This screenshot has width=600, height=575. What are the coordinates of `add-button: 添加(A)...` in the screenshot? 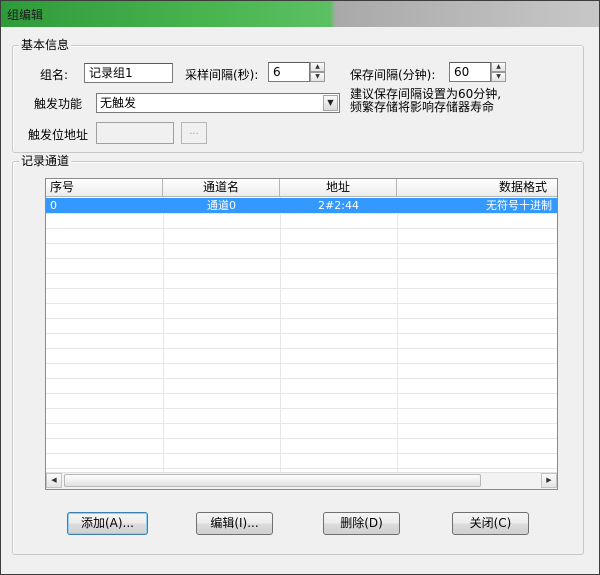 It's located at (107, 523).